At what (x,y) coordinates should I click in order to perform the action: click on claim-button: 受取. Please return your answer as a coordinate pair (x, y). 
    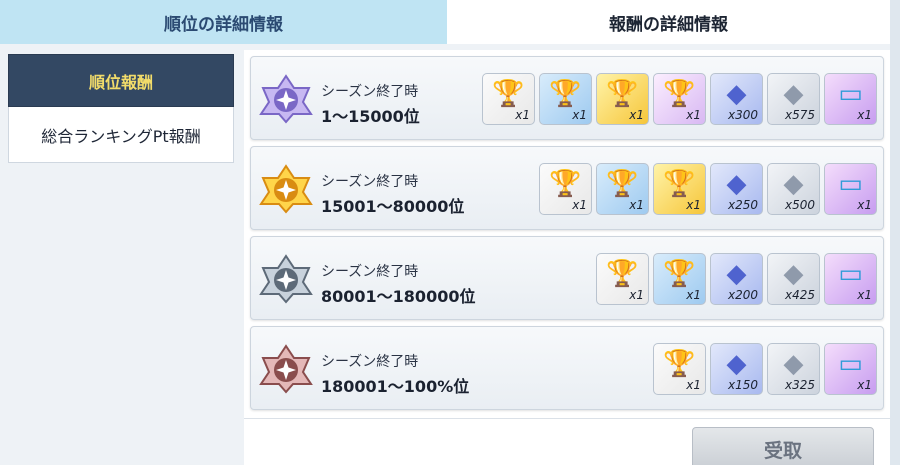
    Looking at the image, I should click on (783, 446).